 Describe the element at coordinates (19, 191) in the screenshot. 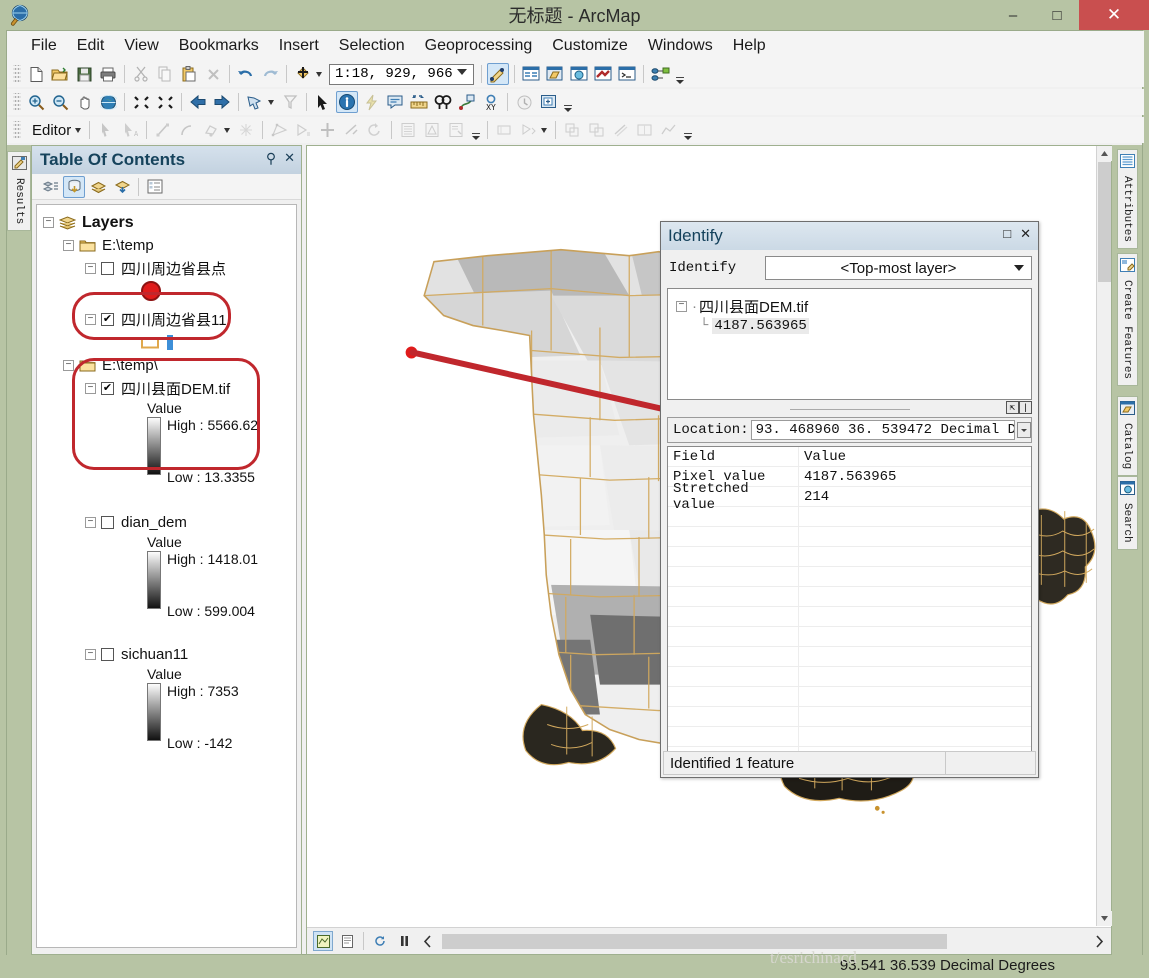

I see `sidebar-tab-results: Results` at that location.